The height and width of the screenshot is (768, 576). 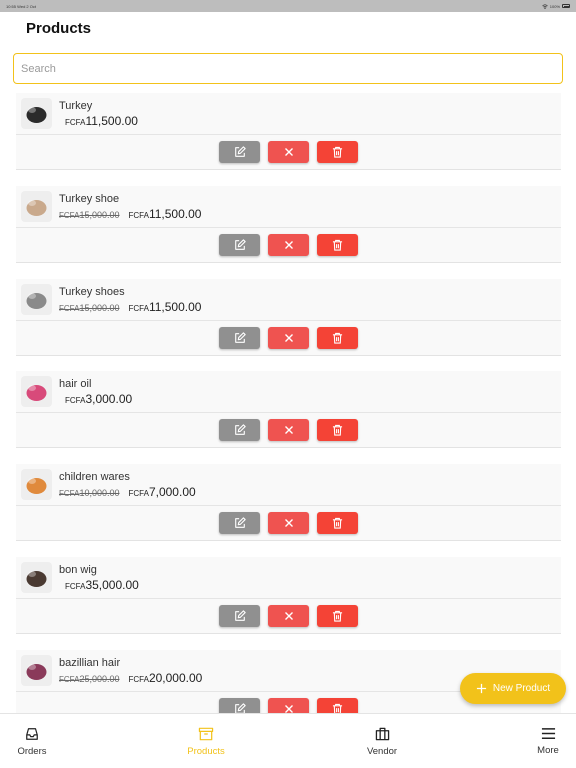 What do you see at coordinates (521, 688) in the screenshot?
I see `new-product-label: New Product` at bounding box center [521, 688].